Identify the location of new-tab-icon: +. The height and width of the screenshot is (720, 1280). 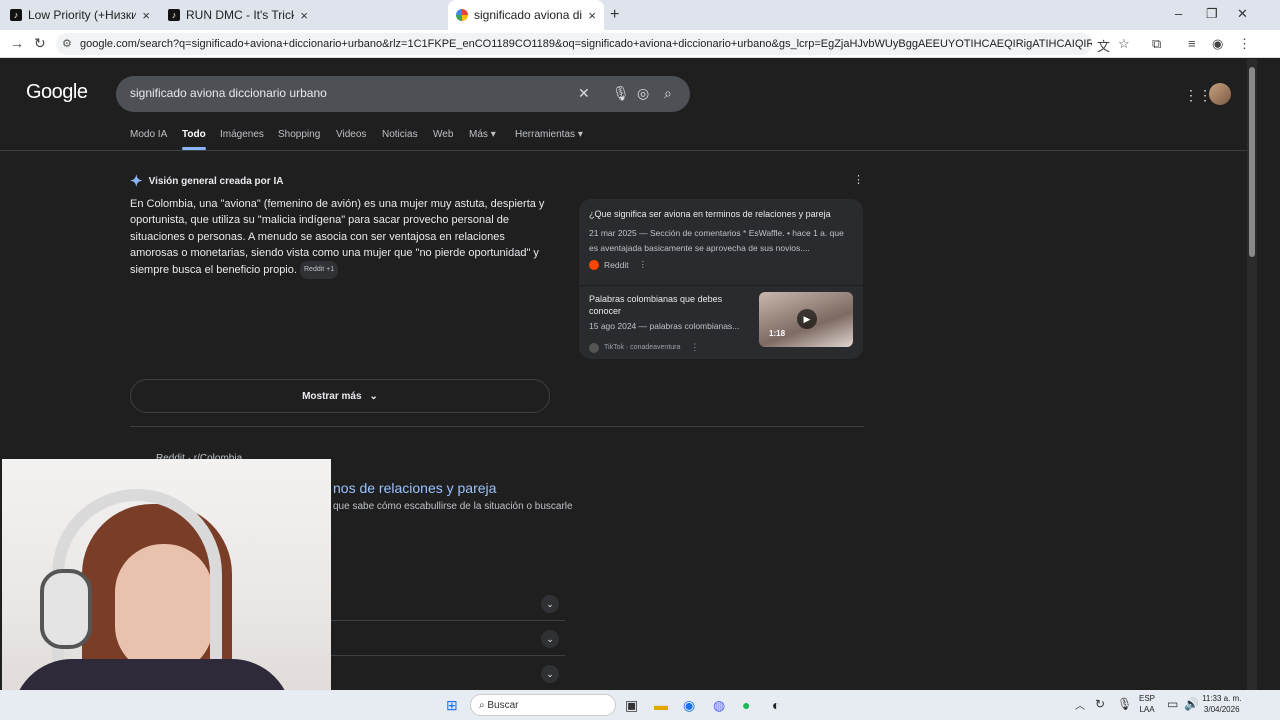
(614, 15).